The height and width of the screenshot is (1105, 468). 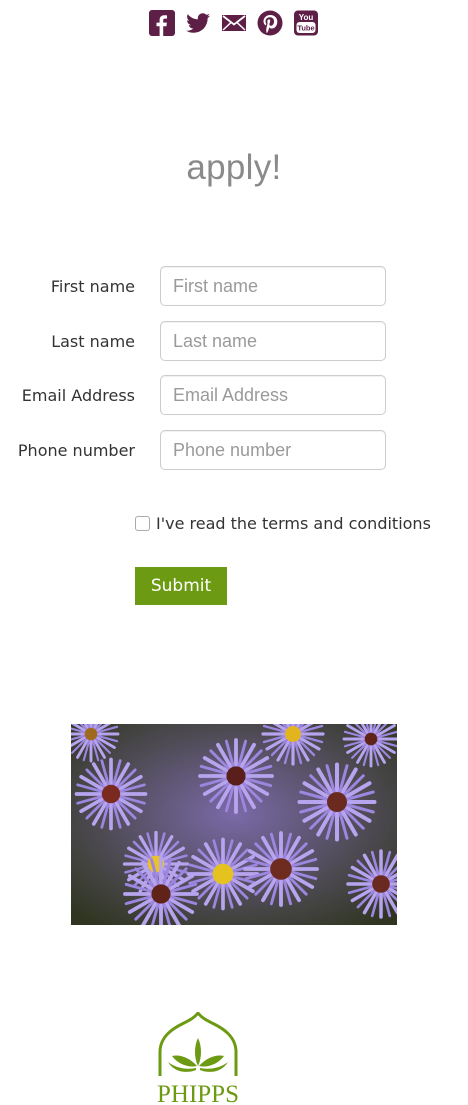 I want to click on terms-row: I've read the terms and conditions, so click(x=283, y=523).